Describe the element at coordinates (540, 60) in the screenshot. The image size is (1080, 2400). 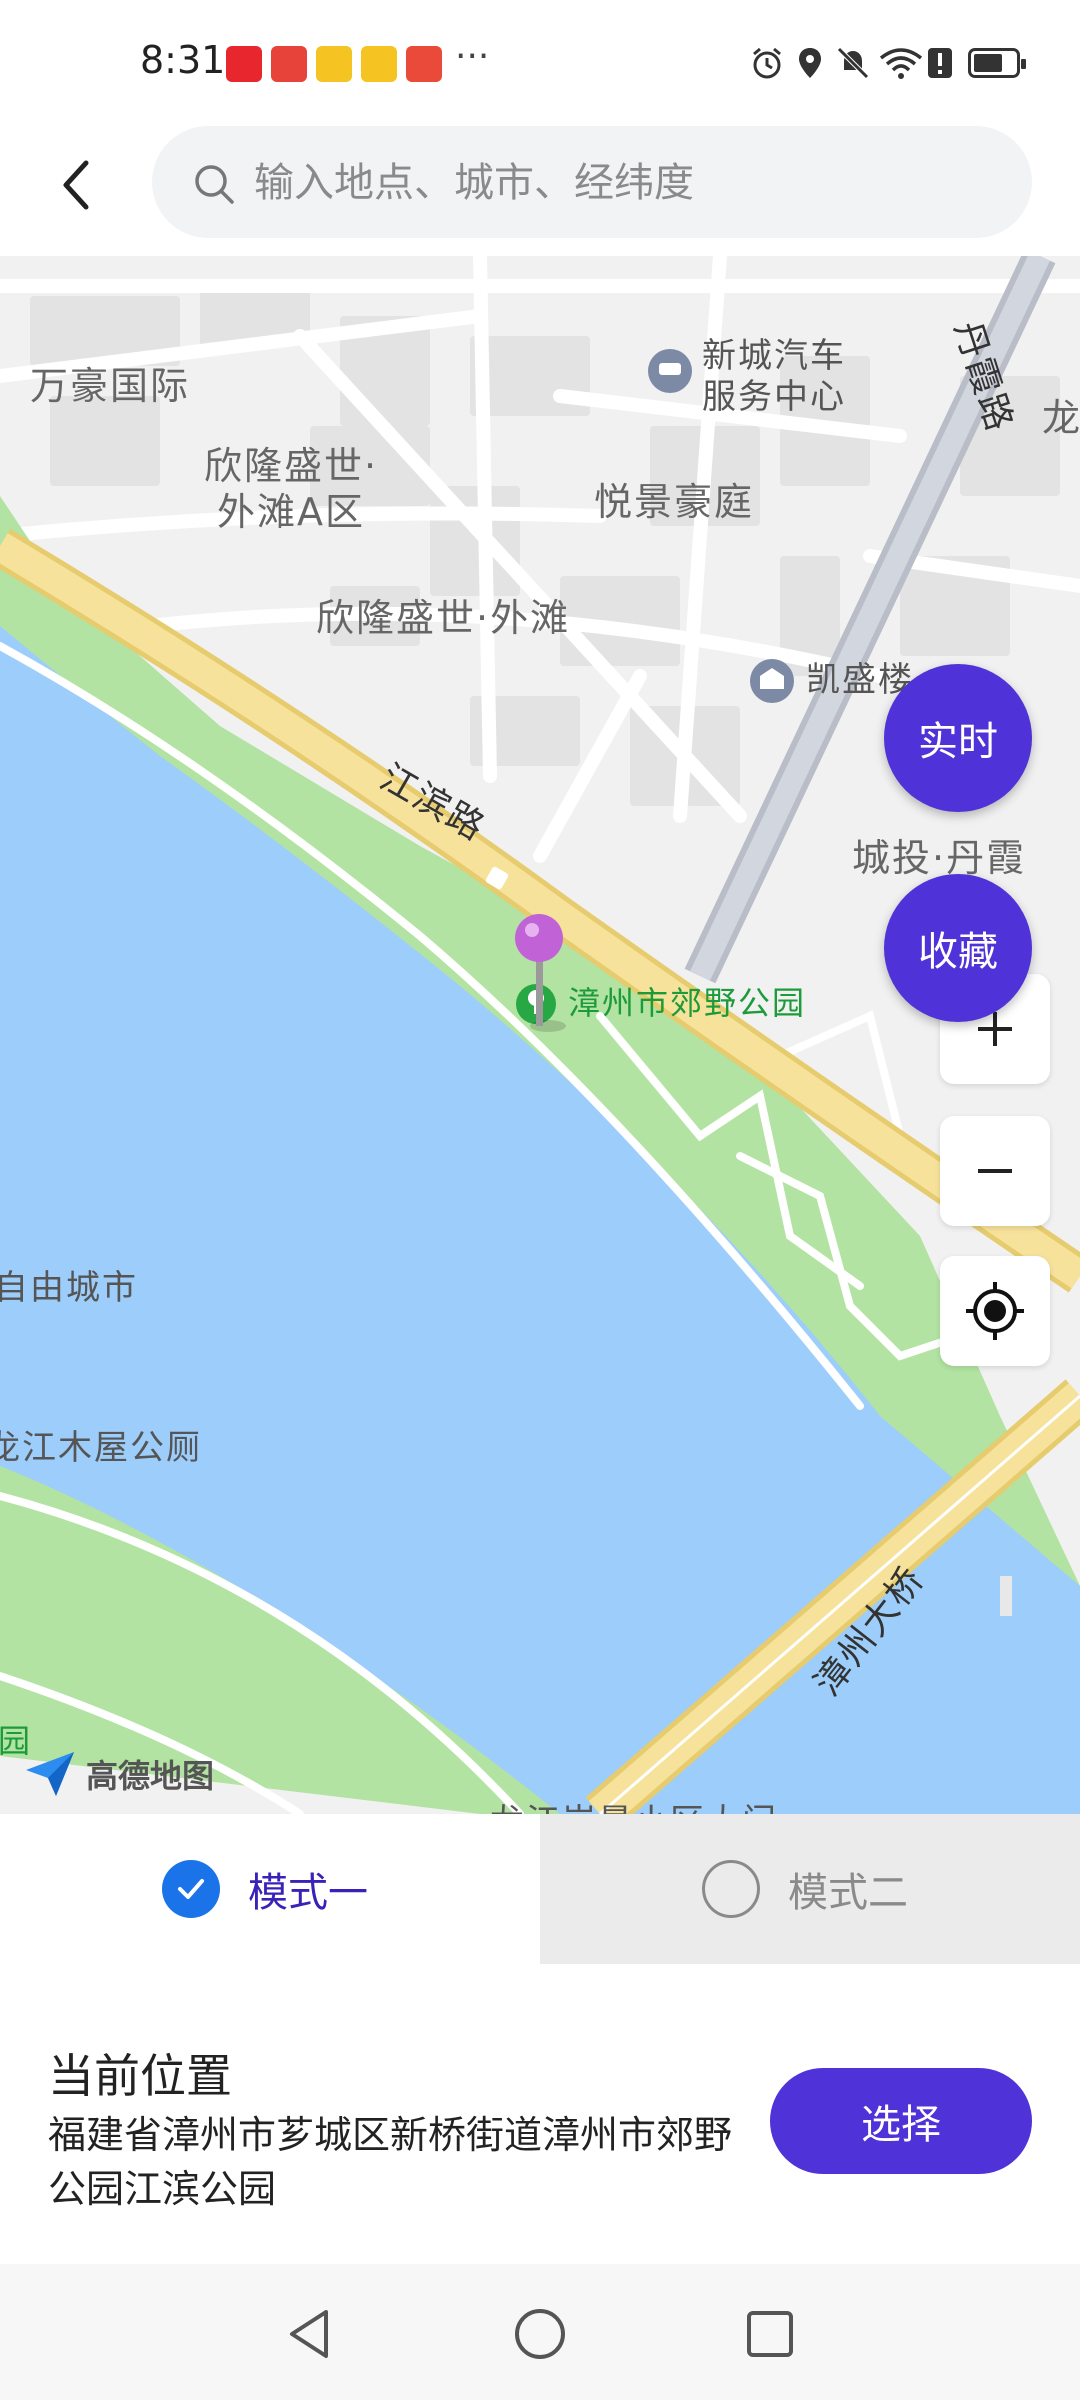
I see `status-bar: 8:31 ···` at that location.